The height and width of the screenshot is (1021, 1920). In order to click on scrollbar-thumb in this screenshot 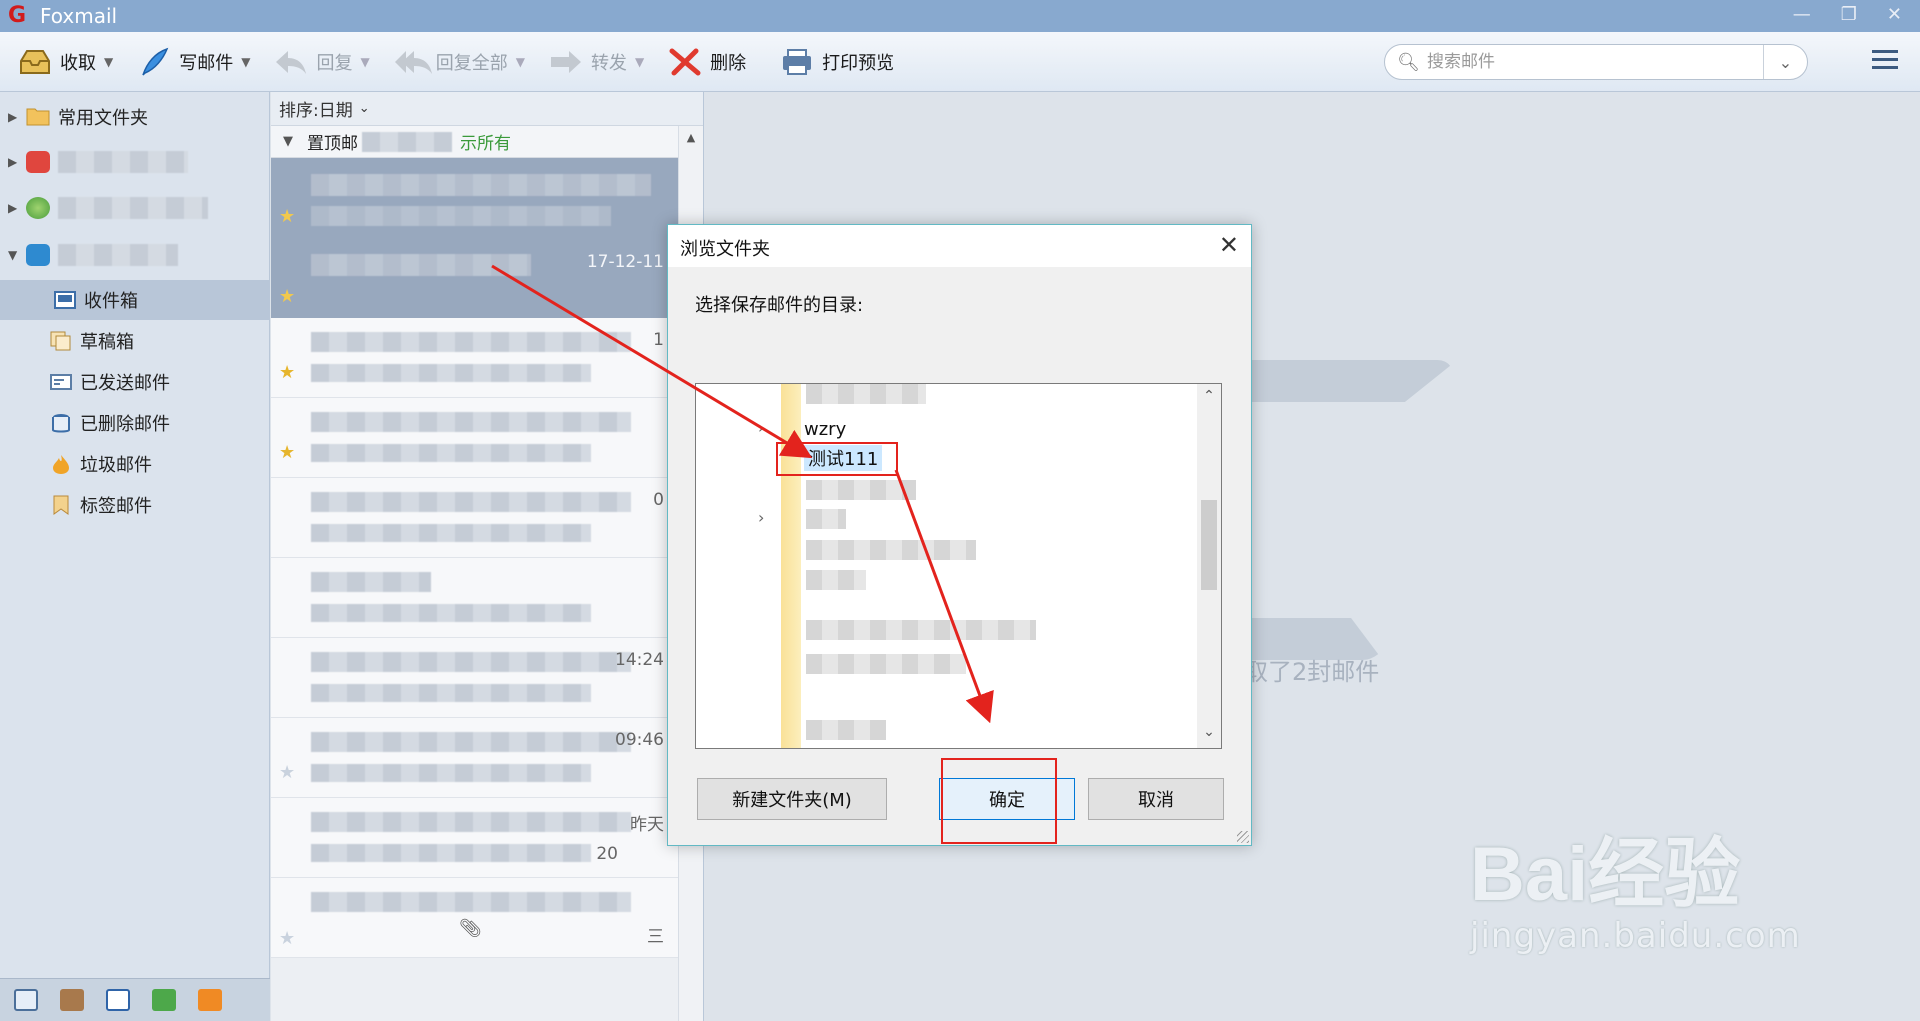, I will do `click(1209, 545)`.